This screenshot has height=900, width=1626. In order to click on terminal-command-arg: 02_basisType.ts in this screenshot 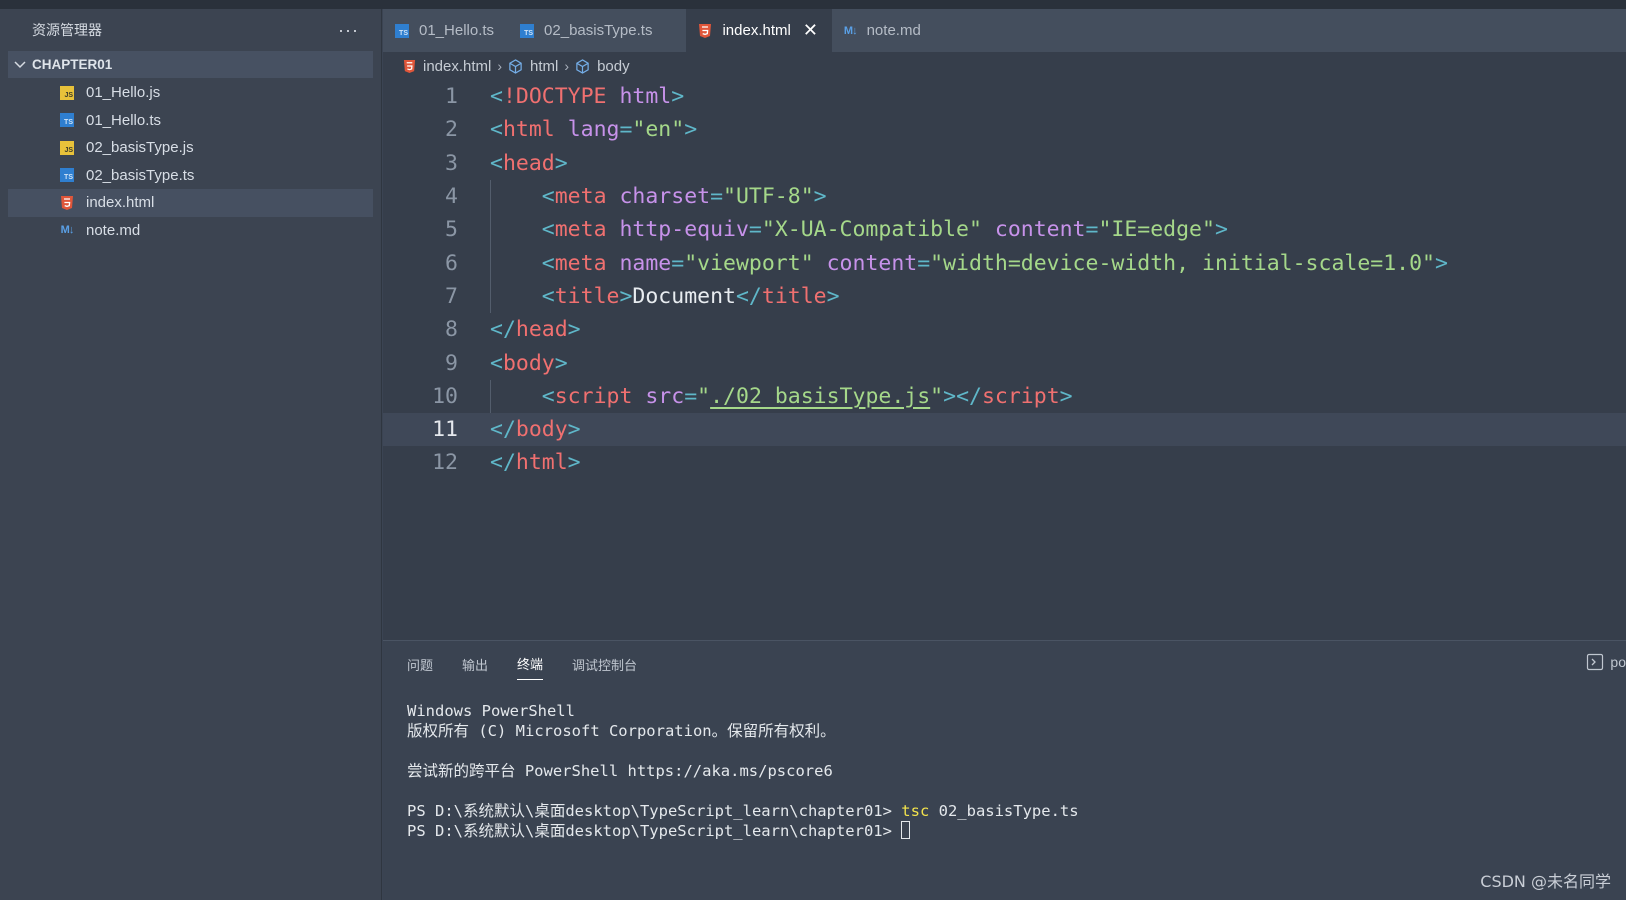, I will do `click(1004, 811)`.